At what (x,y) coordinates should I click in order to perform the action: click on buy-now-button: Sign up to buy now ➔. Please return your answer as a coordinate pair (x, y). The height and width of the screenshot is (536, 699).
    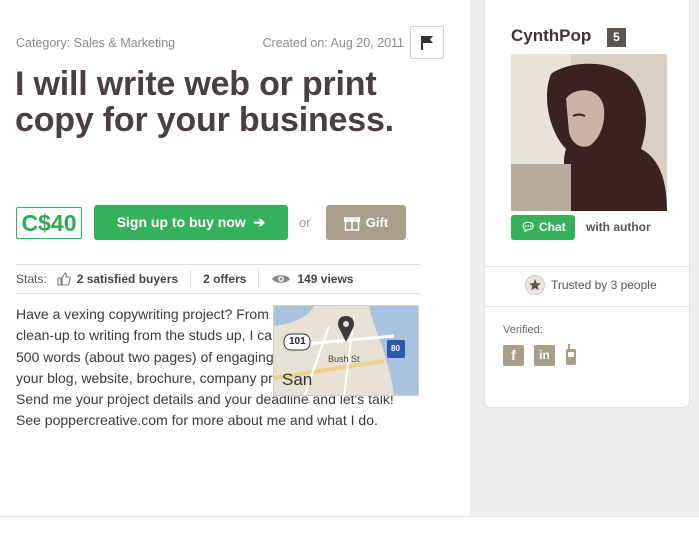
    Looking at the image, I should click on (191, 222).